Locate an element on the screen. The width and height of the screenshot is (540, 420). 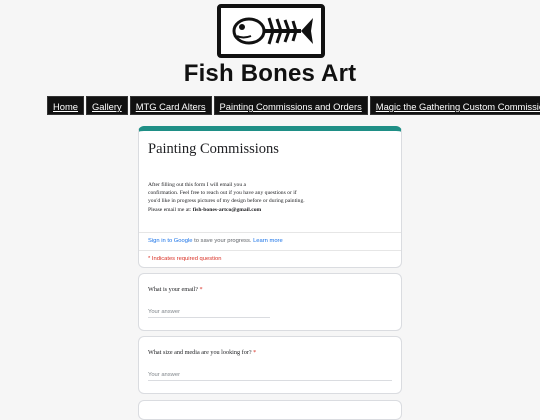
nav-painting-commissions: Painting Commissions and Orders is located at coordinates (290, 105).